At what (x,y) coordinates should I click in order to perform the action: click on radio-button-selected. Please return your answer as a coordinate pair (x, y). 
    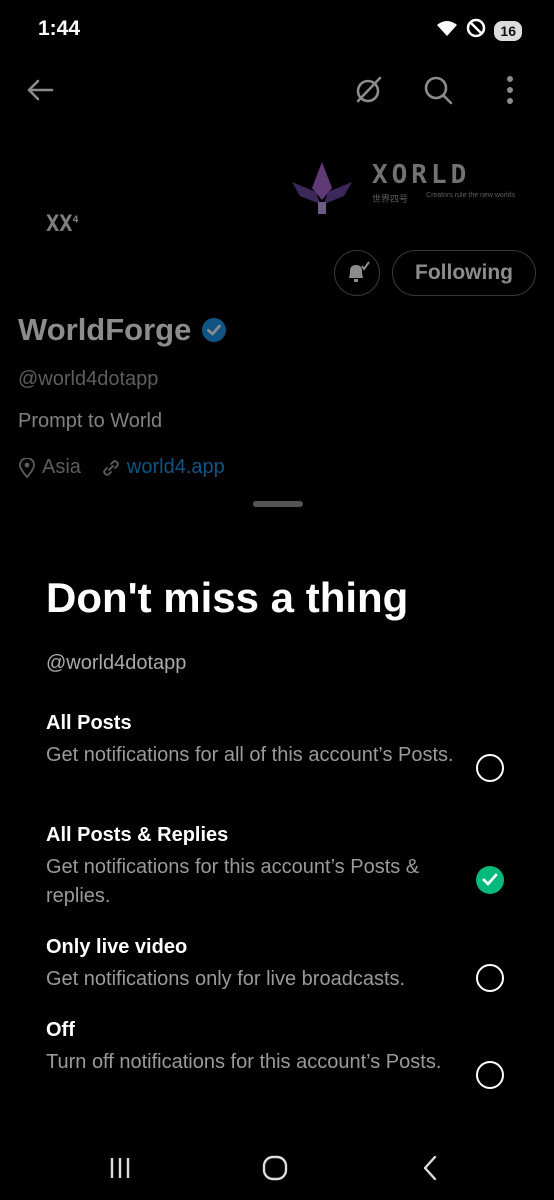
    Looking at the image, I should click on (490, 880).